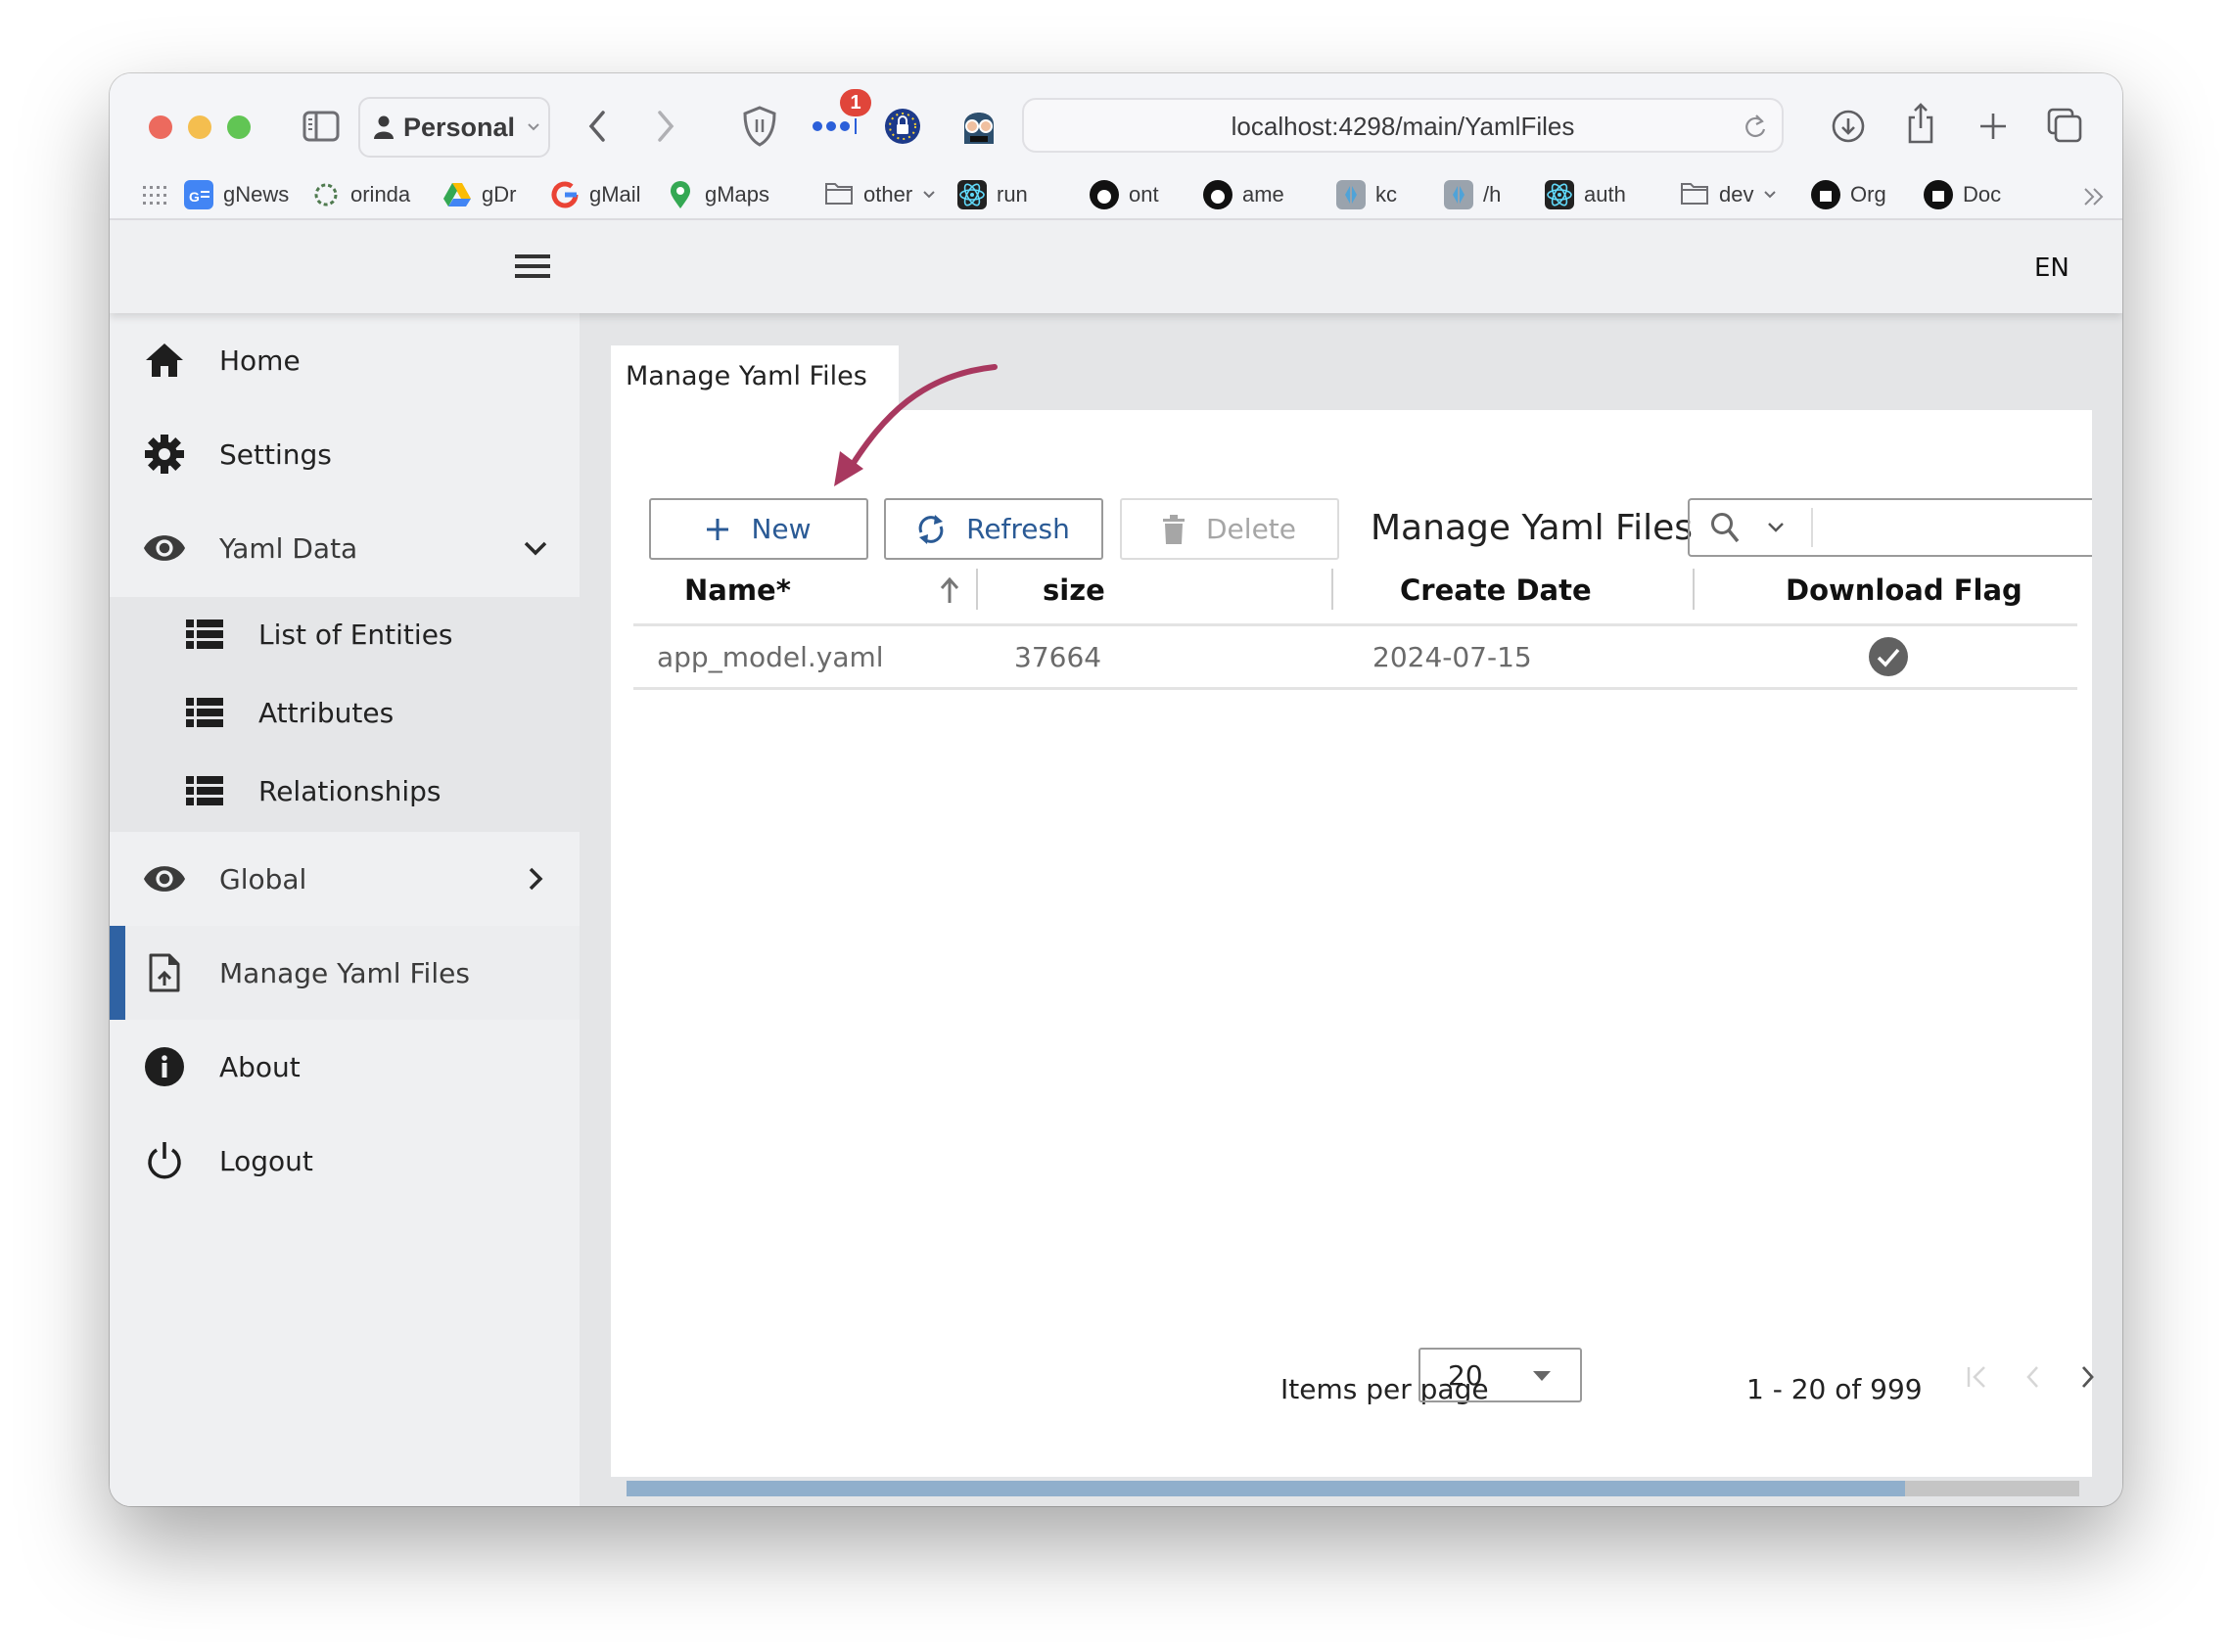 The height and width of the screenshot is (1652, 2232). What do you see at coordinates (457, 194) in the screenshot?
I see `google-drive-icon` at bounding box center [457, 194].